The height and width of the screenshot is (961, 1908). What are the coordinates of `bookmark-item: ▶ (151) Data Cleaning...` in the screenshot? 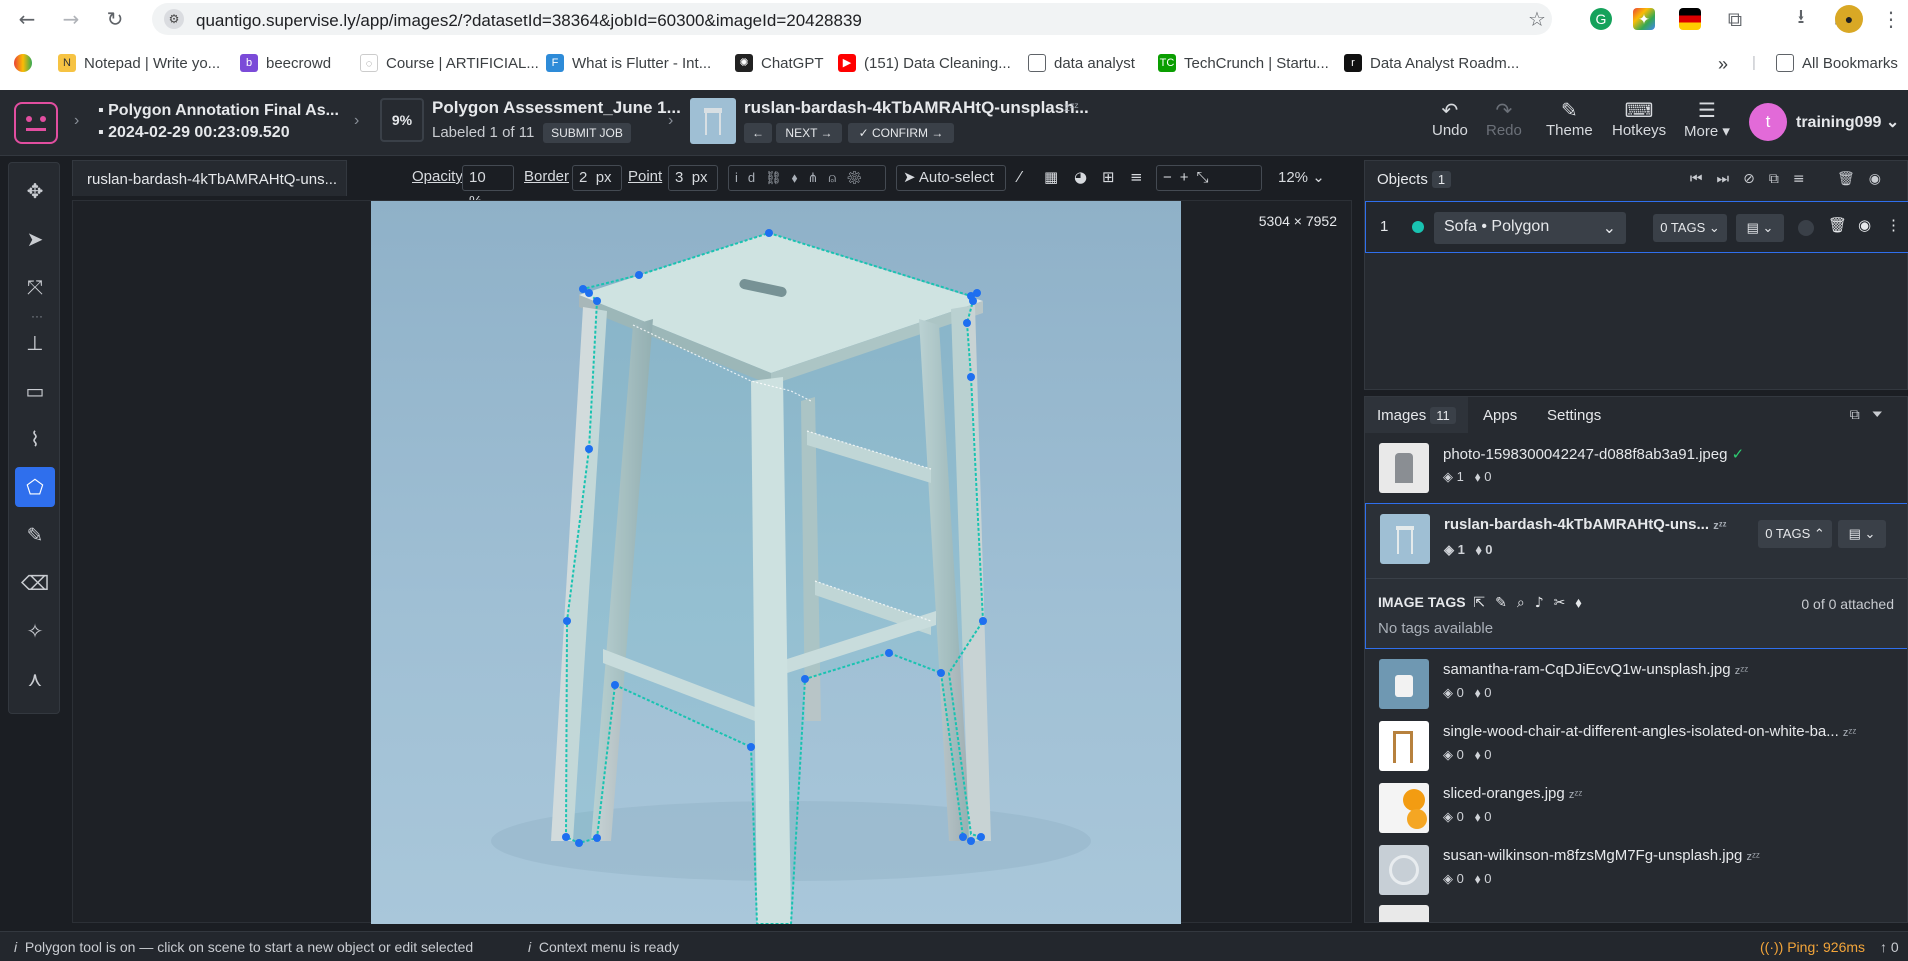 It's located at (924, 63).